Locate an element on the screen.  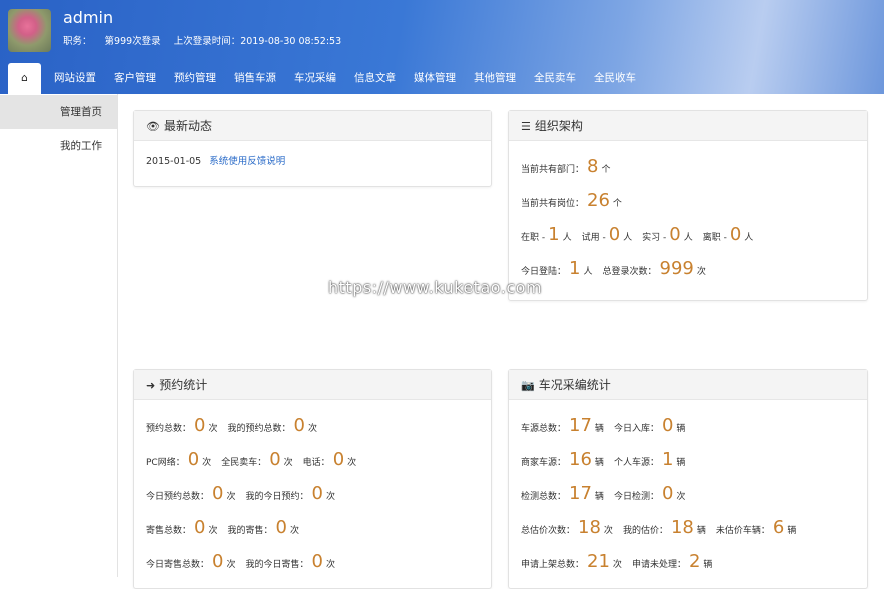
panel-header: ➜ 预约统计 is located at coordinates (312, 385).